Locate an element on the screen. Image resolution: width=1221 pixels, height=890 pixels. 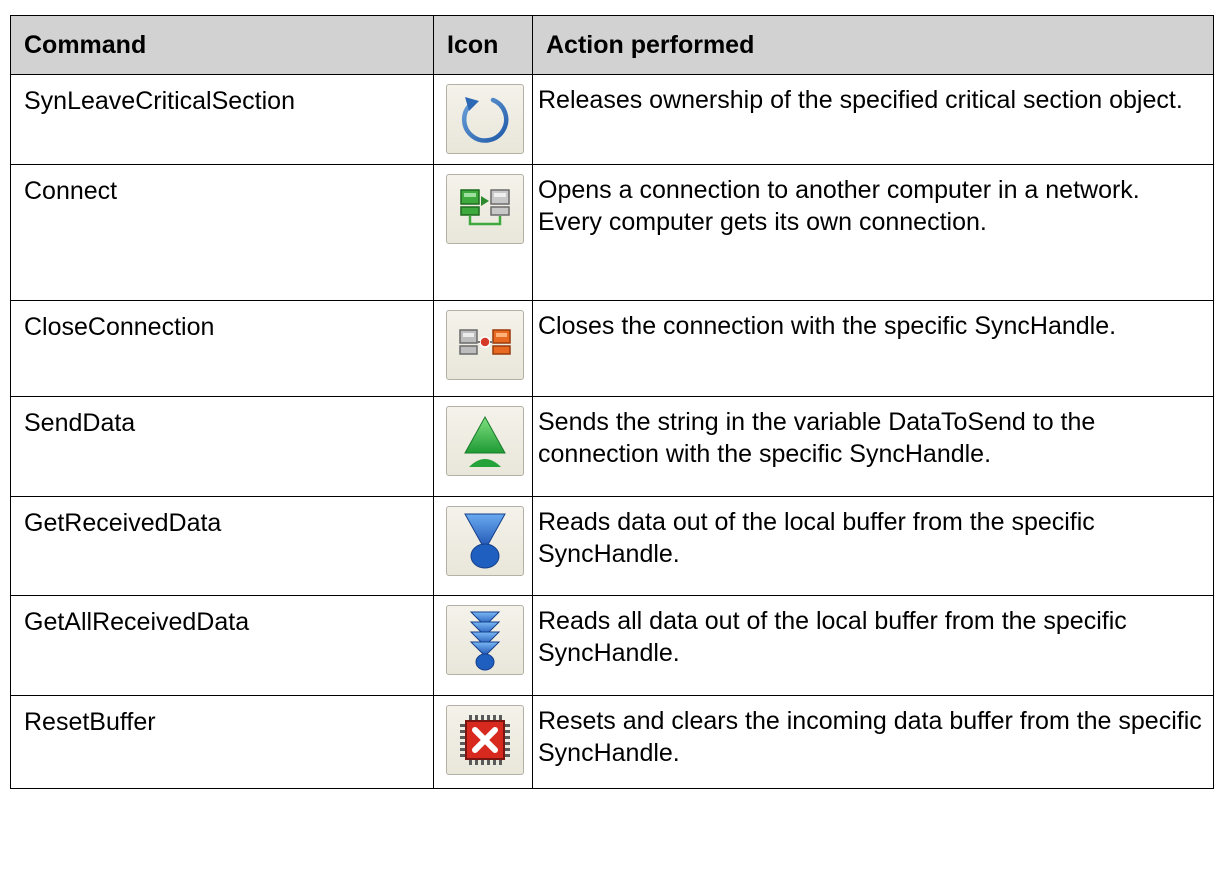
circular-arrow-icon is located at coordinates (485, 119).